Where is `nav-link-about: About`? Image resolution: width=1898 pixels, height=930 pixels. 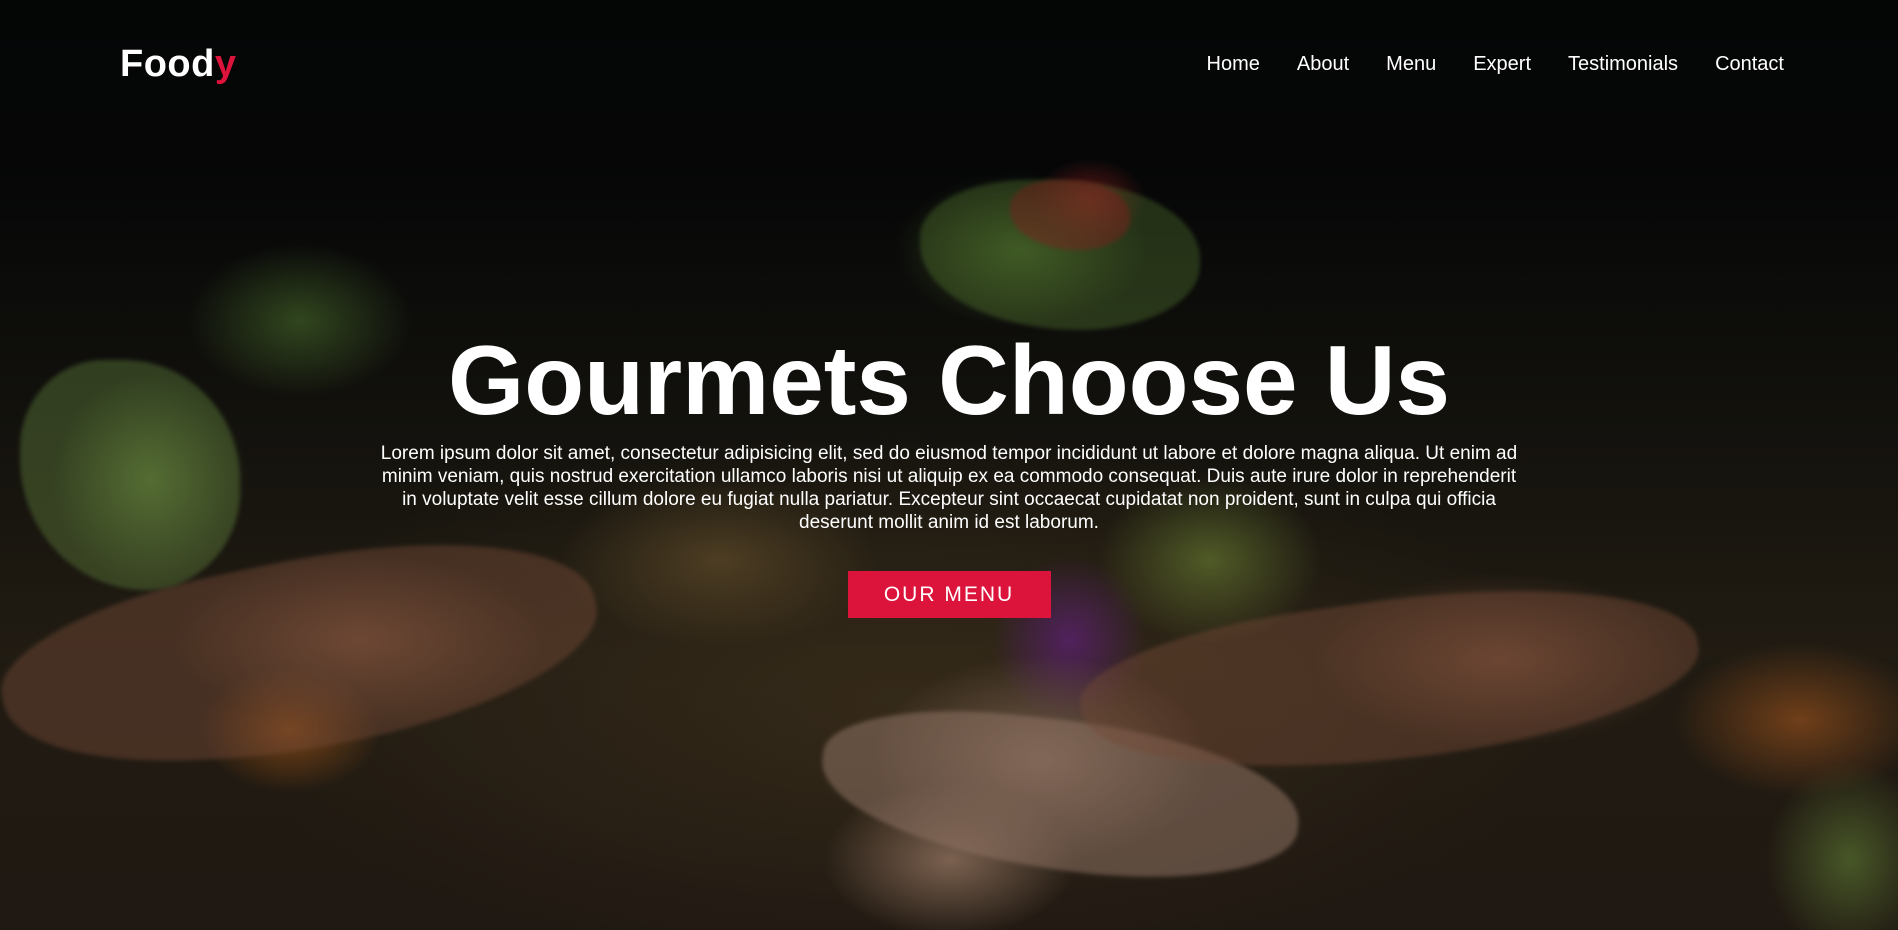 nav-link-about: About is located at coordinates (1323, 64).